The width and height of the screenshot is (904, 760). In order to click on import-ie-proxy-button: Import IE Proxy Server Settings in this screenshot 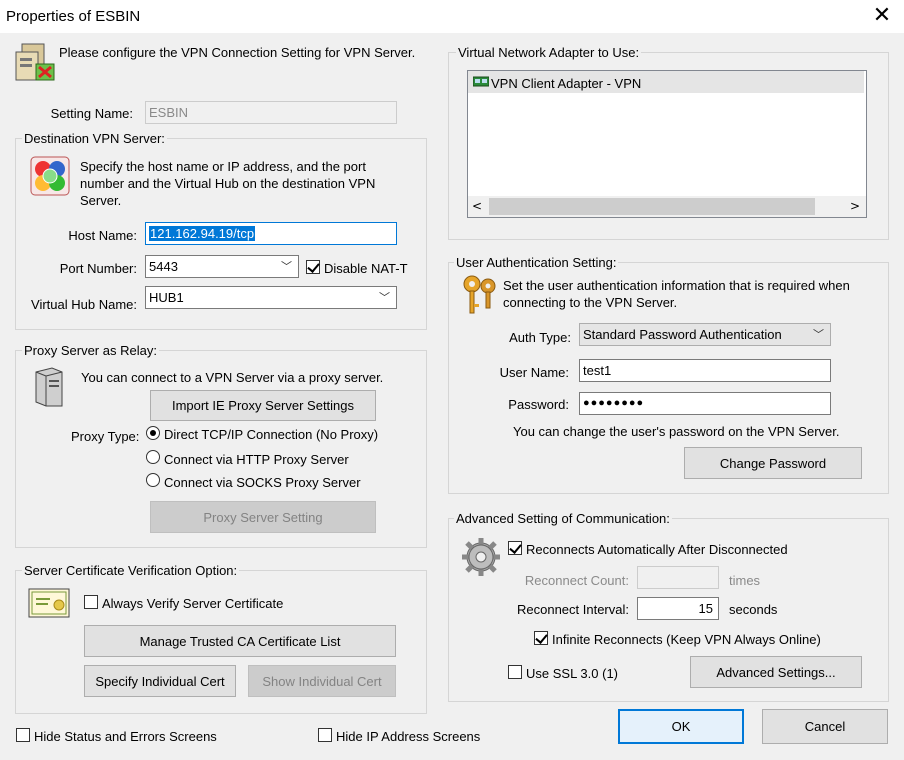, I will do `click(263, 405)`.